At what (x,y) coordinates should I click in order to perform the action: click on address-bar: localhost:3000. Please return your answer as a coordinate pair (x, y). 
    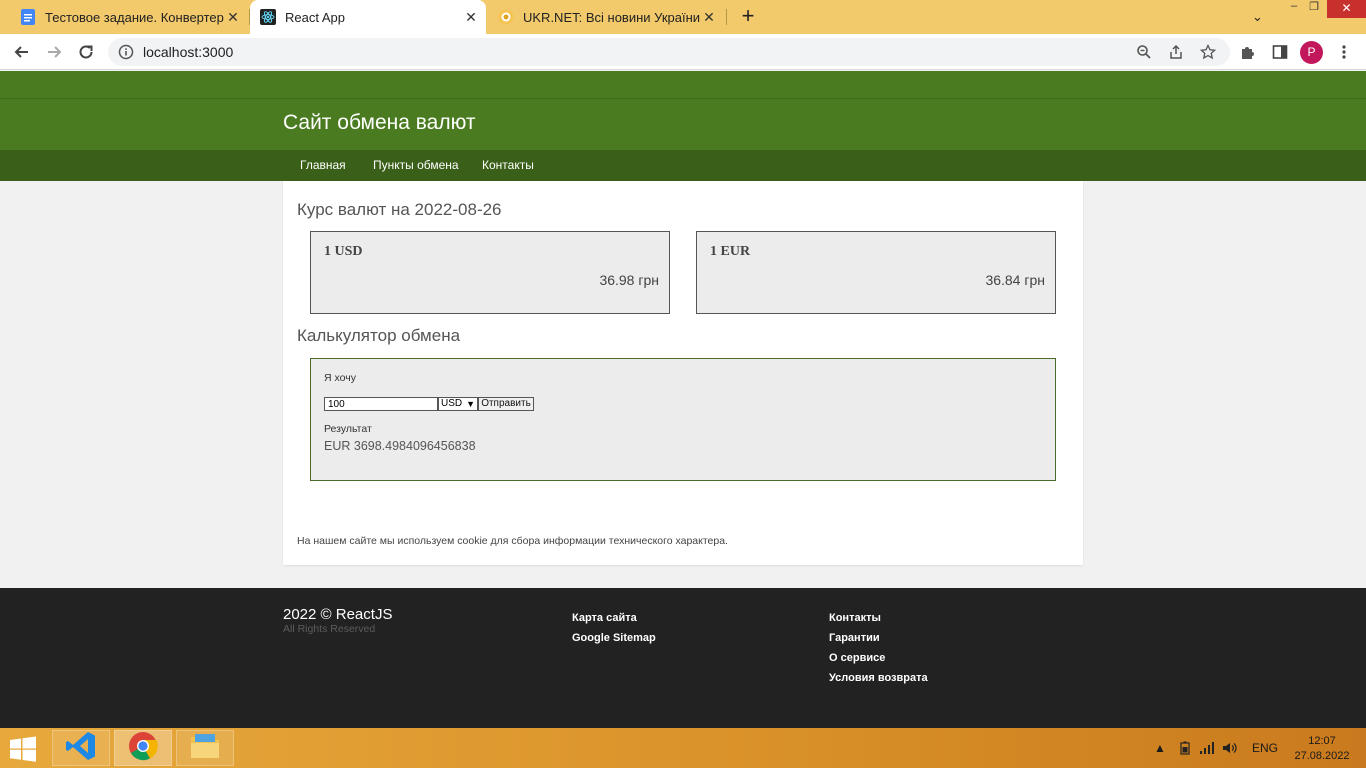
    Looking at the image, I should click on (669, 52).